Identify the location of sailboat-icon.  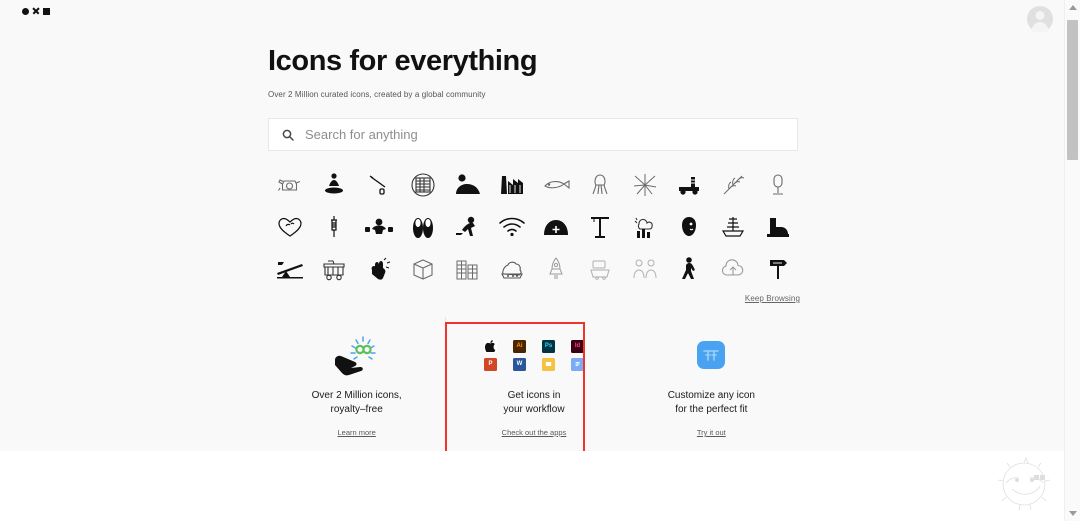
(733, 226).